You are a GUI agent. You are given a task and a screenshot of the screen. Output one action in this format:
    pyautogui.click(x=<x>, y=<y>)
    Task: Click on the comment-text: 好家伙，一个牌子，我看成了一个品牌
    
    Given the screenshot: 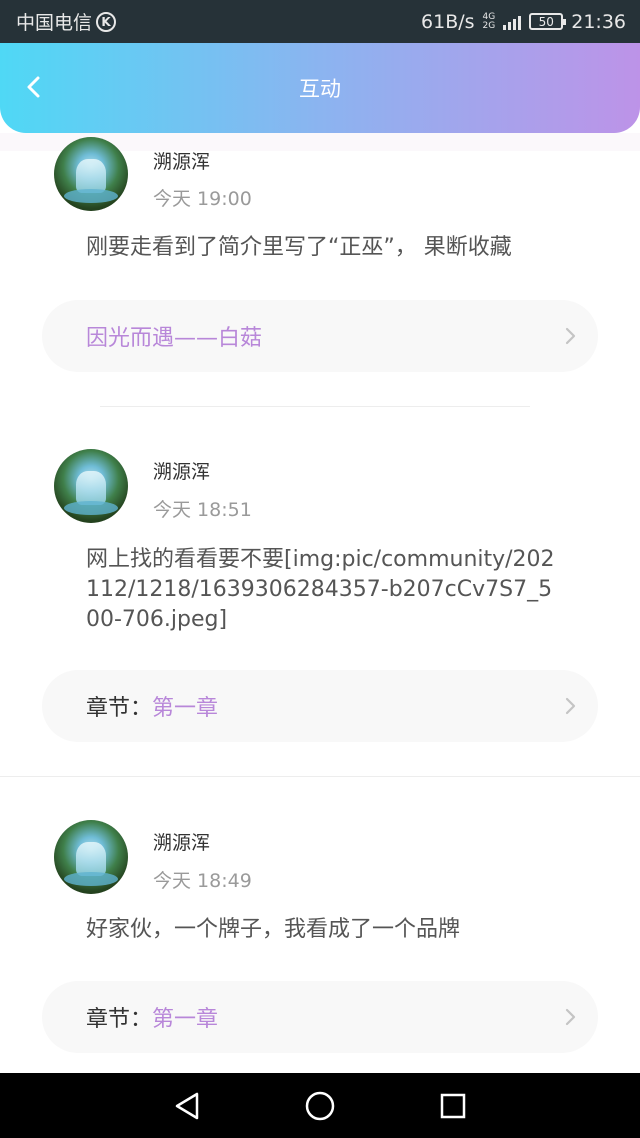 What is the action you would take?
    pyautogui.click(x=273, y=929)
    